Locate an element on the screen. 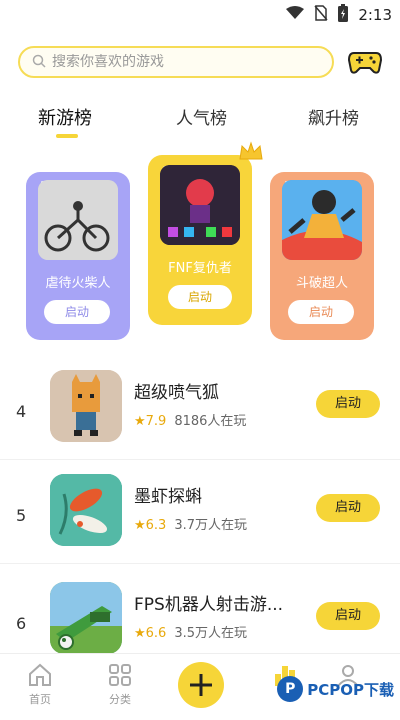 This screenshot has width=400, height=720. list-item: 5 墨虾探蝌 ★6.3 3.7万人在玩 启动 is located at coordinates (200, 514).